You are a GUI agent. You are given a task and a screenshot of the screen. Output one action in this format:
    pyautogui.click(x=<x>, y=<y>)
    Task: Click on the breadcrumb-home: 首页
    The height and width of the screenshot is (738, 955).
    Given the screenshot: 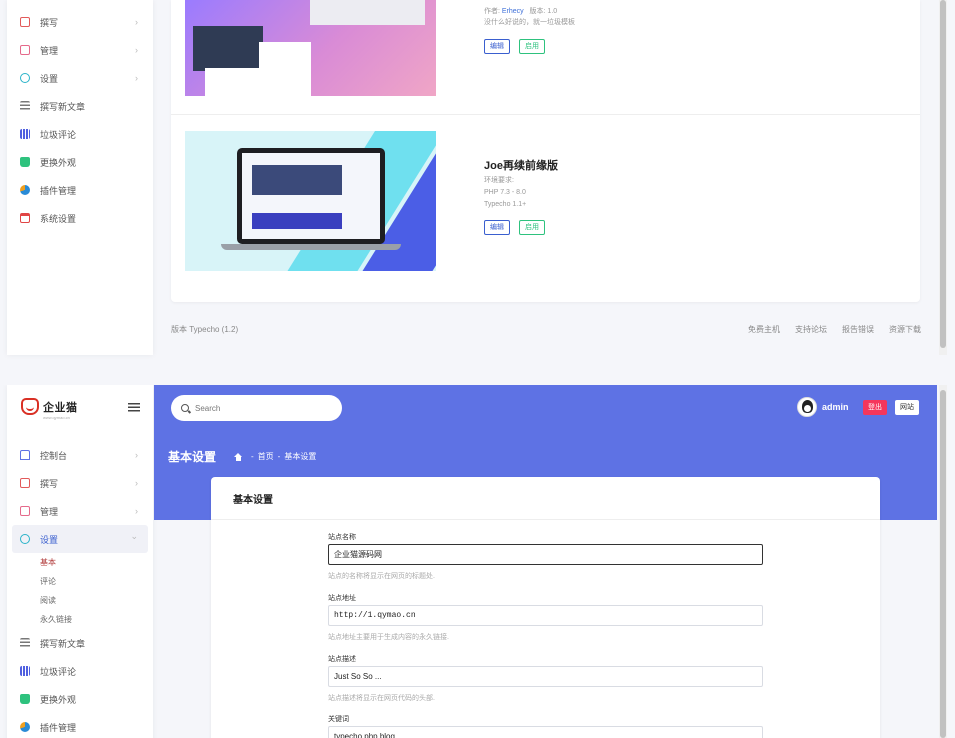 What is the action you would take?
    pyautogui.click(x=266, y=456)
    